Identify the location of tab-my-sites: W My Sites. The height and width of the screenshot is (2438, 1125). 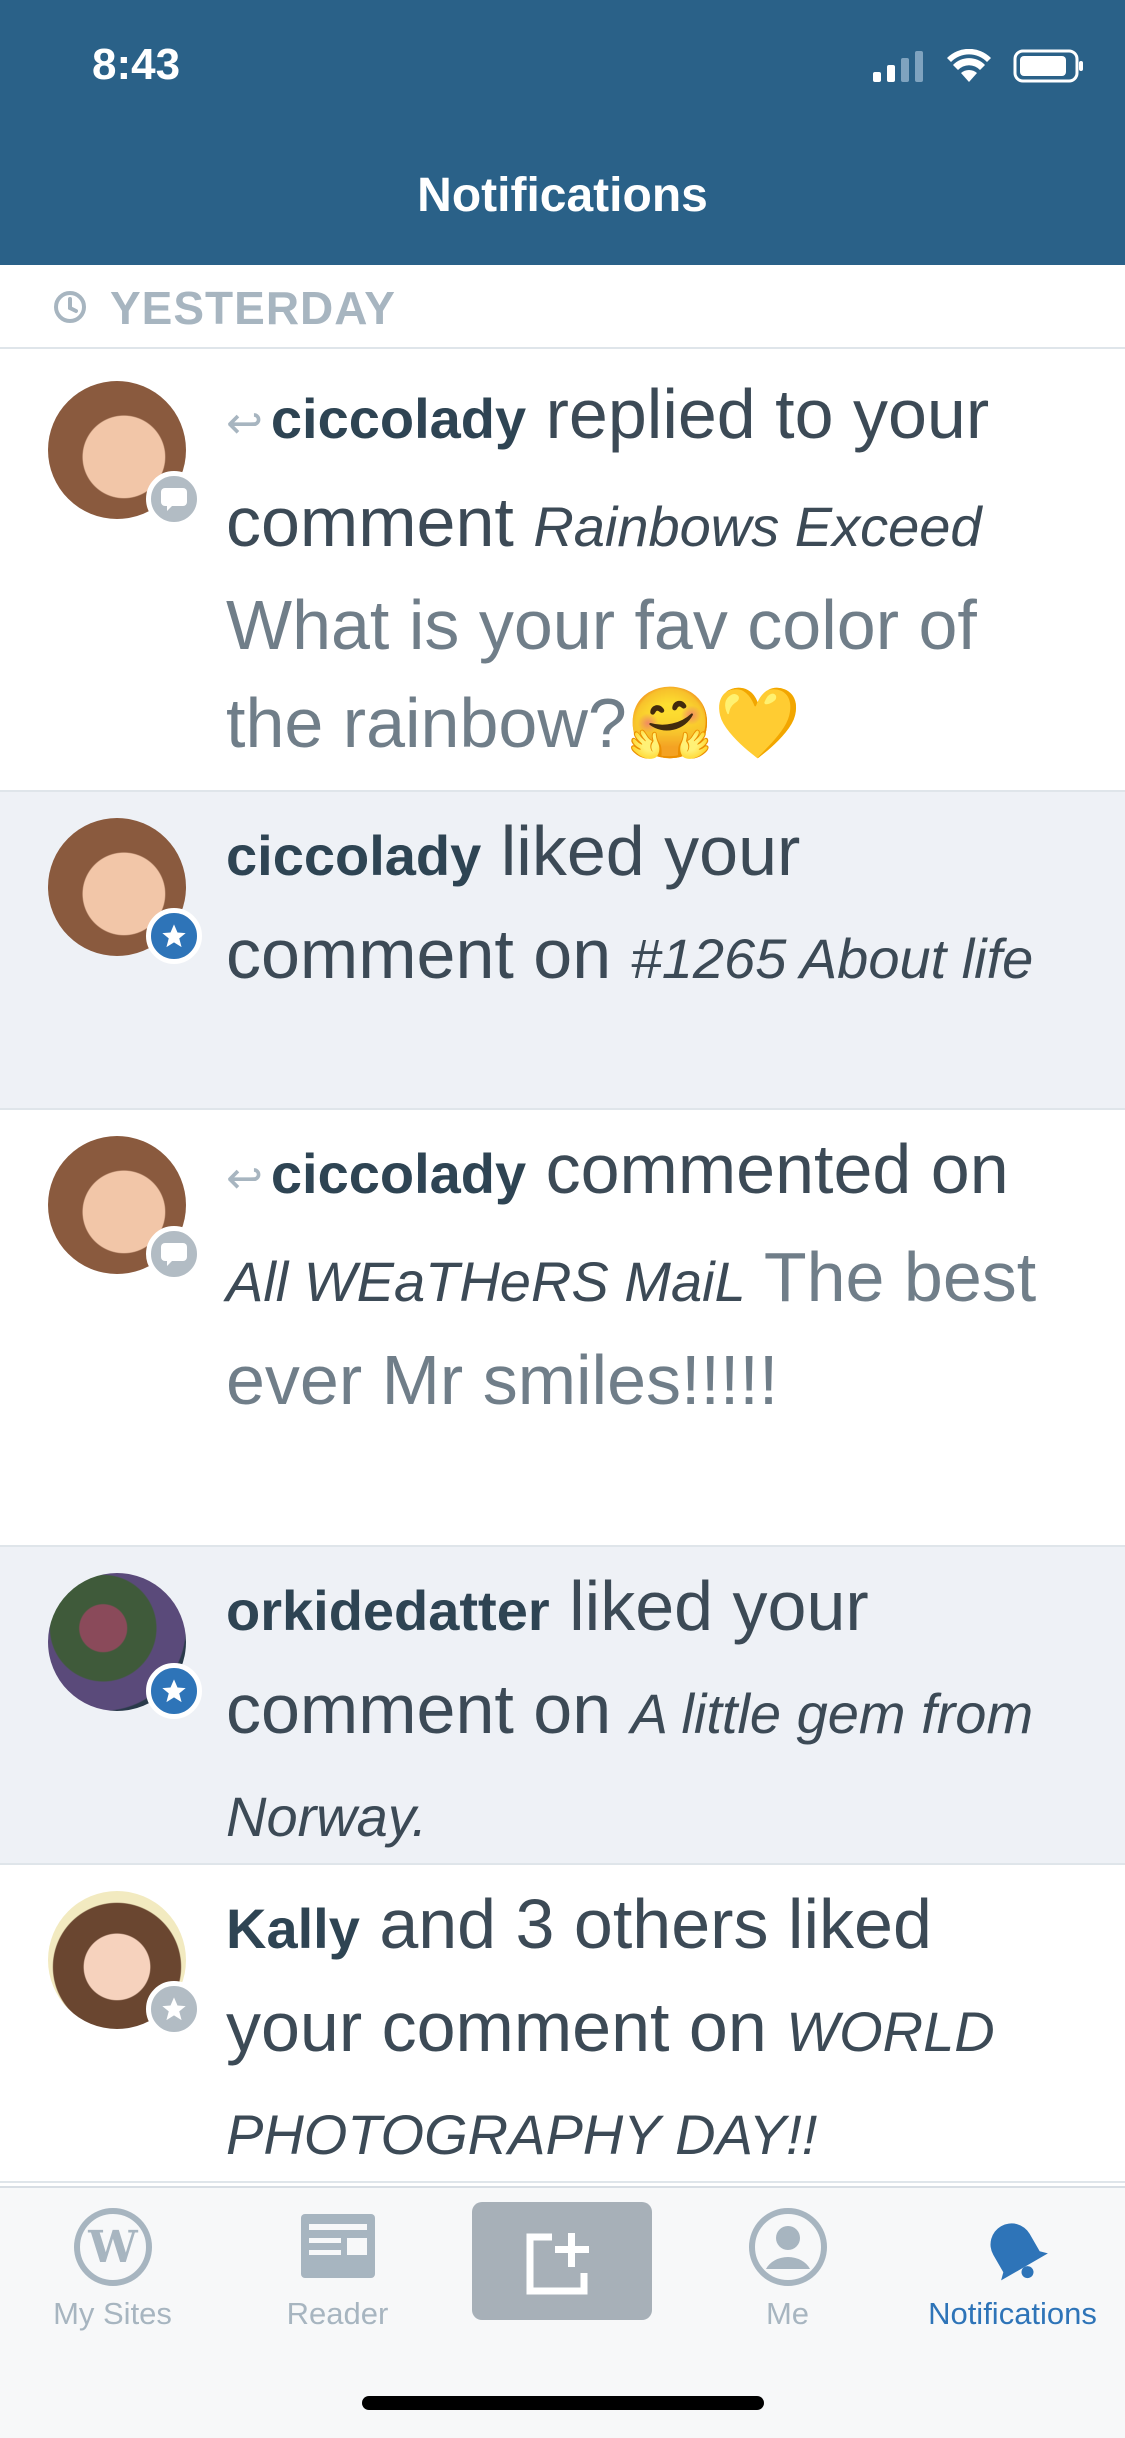
(112, 2278).